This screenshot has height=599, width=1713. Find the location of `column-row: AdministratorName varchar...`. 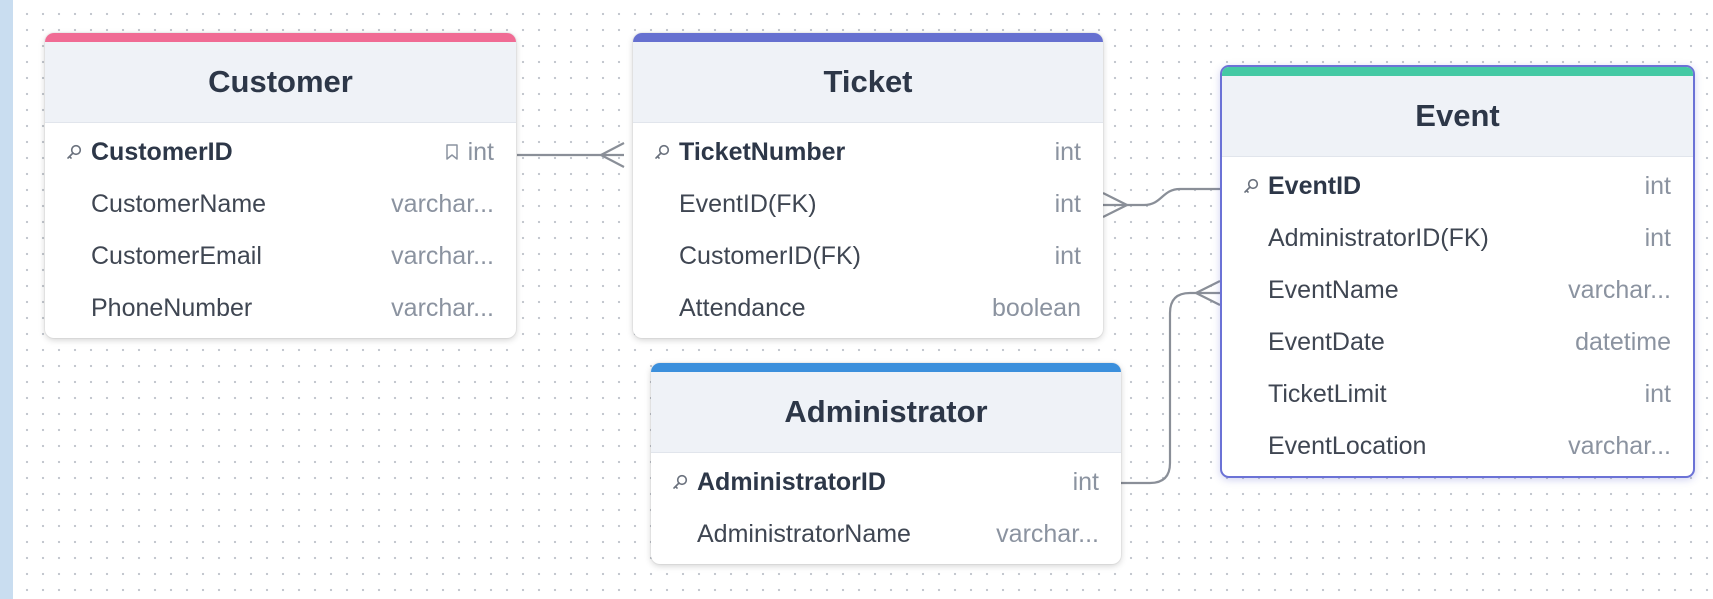

column-row: AdministratorName varchar... is located at coordinates (886, 534).